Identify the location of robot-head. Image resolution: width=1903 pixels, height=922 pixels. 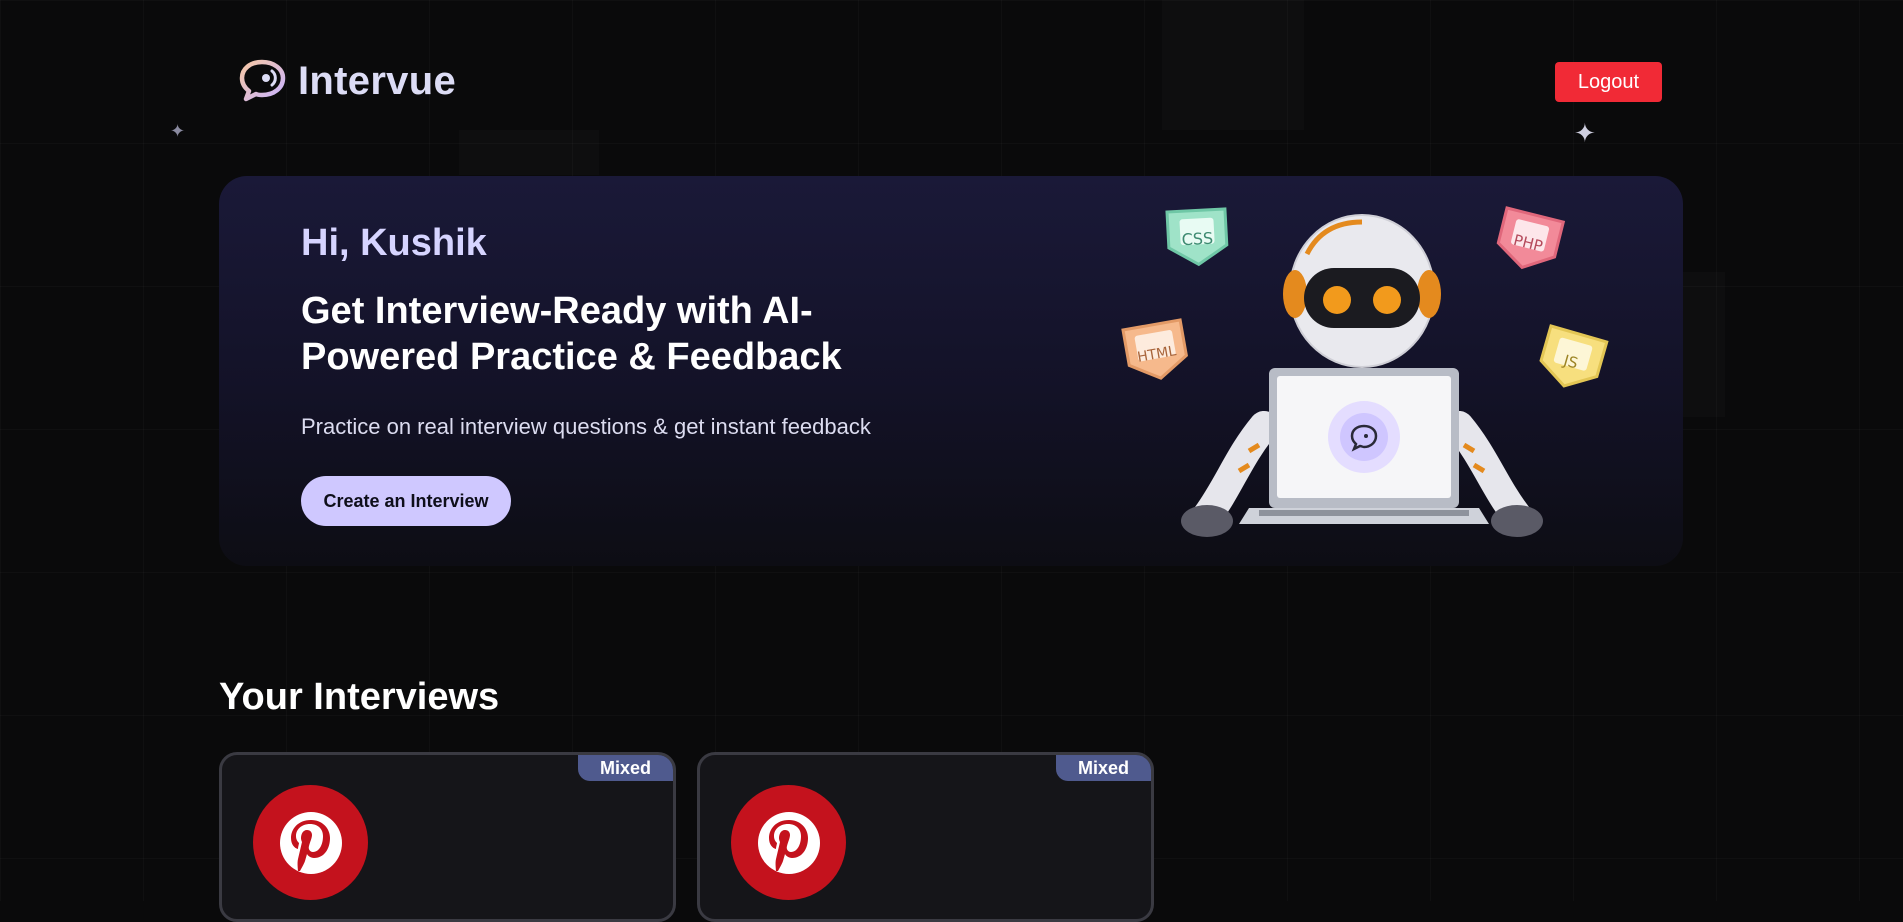
(1362, 291).